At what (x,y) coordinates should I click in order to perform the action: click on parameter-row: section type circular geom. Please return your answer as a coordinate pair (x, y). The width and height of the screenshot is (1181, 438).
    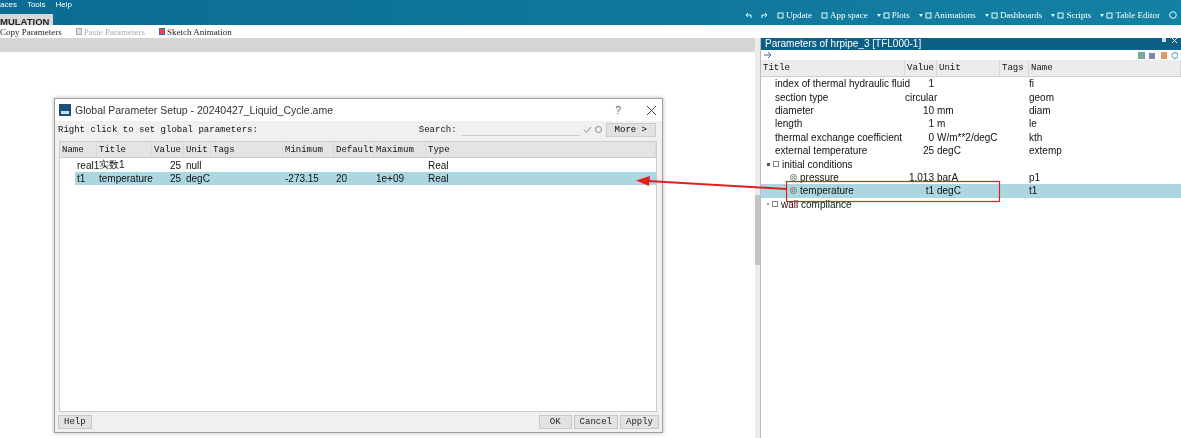
    Looking at the image, I should click on (971, 97).